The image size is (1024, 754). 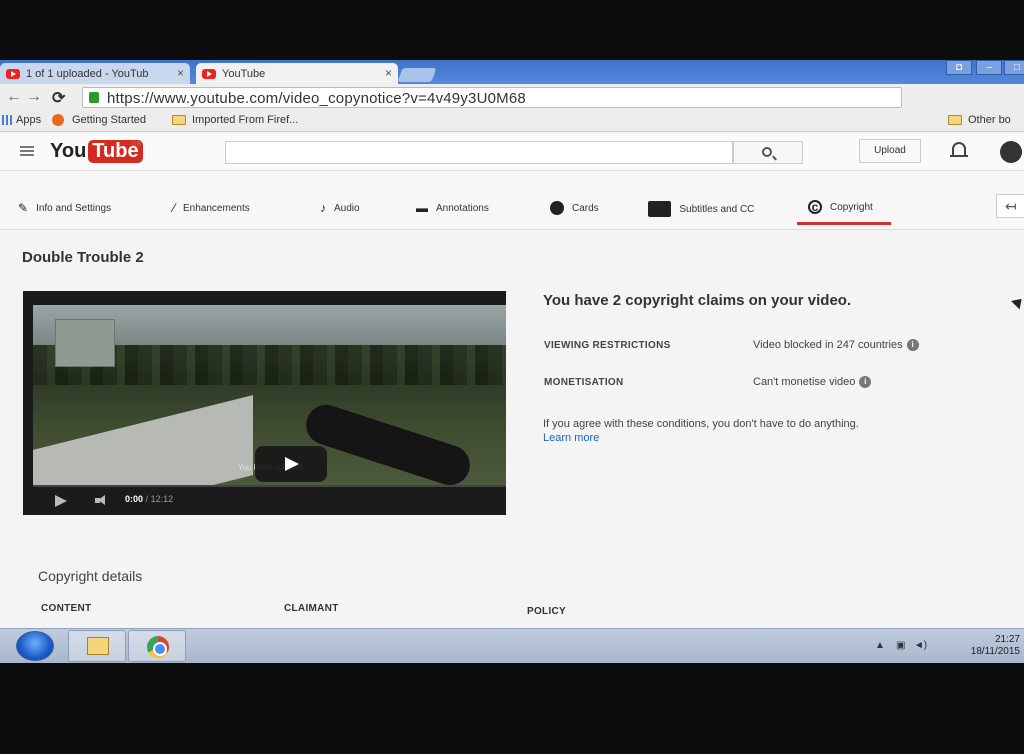 What do you see at coordinates (828, 345) in the screenshot?
I see `restriction-text: Video blocked in 247 countries` at bounding box center [828, 345].